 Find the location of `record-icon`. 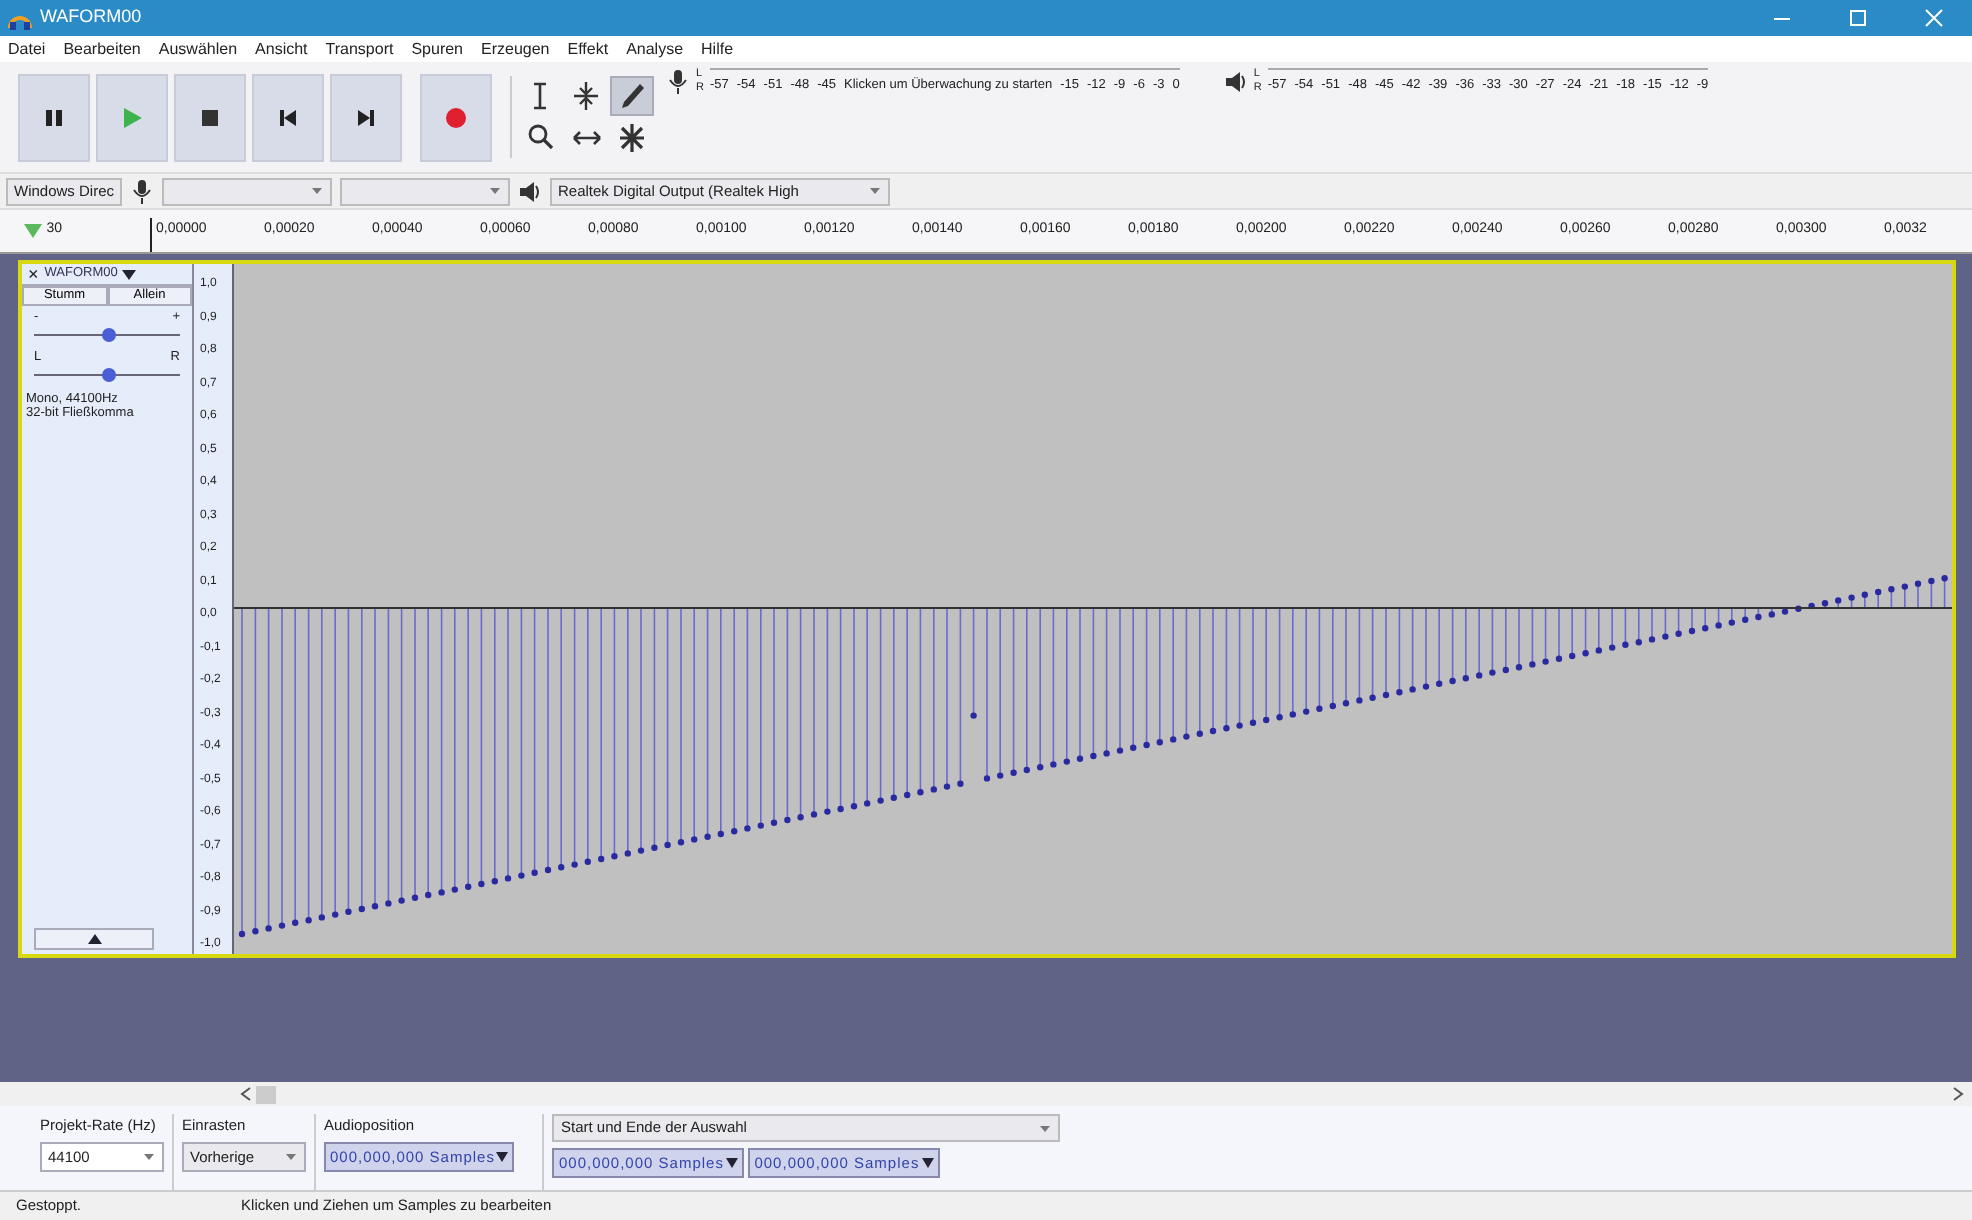

record-icon is located at coordinates (456, 117).